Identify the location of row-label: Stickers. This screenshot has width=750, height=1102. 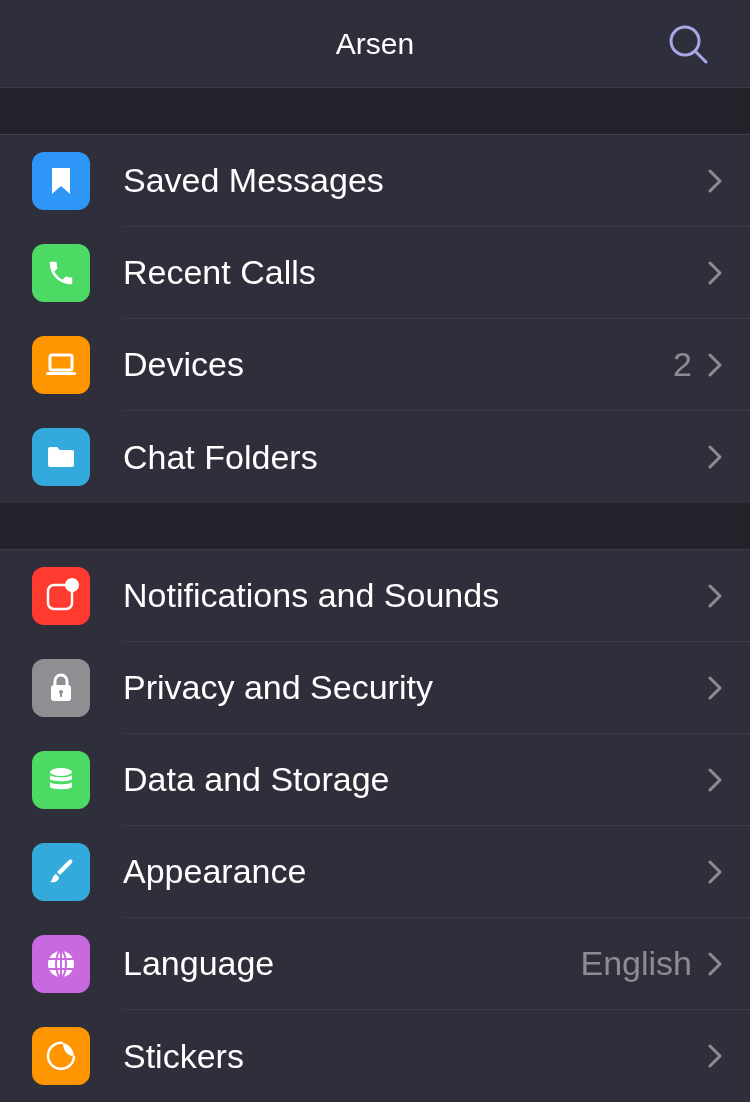
(184, 1056).